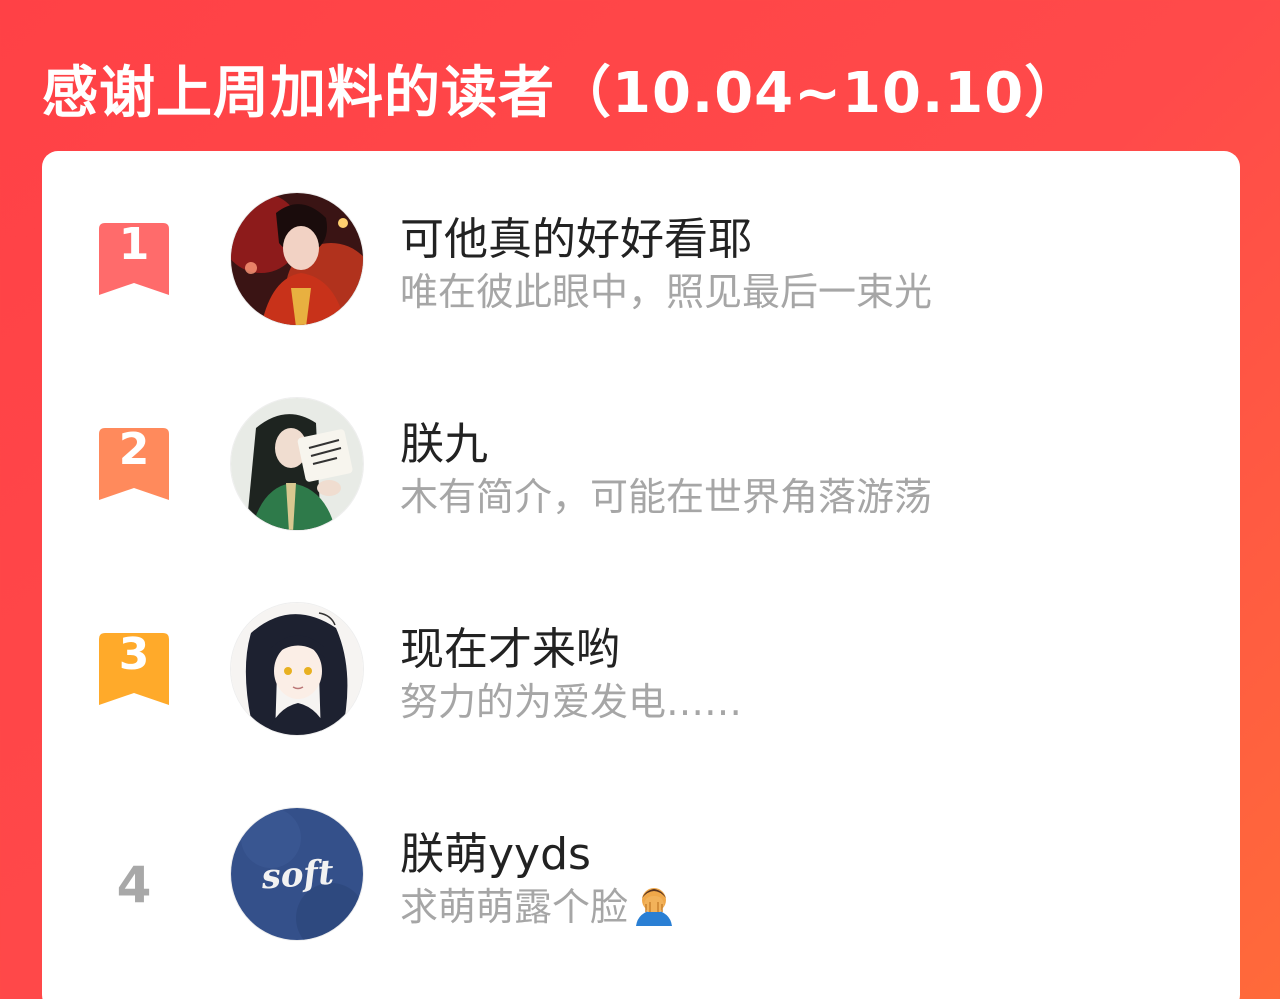 The height and width of the screenshot is (999, 1280). I want to click on reader-bio: 木有简介，可能在世界角落游荡, so click(666, 497).